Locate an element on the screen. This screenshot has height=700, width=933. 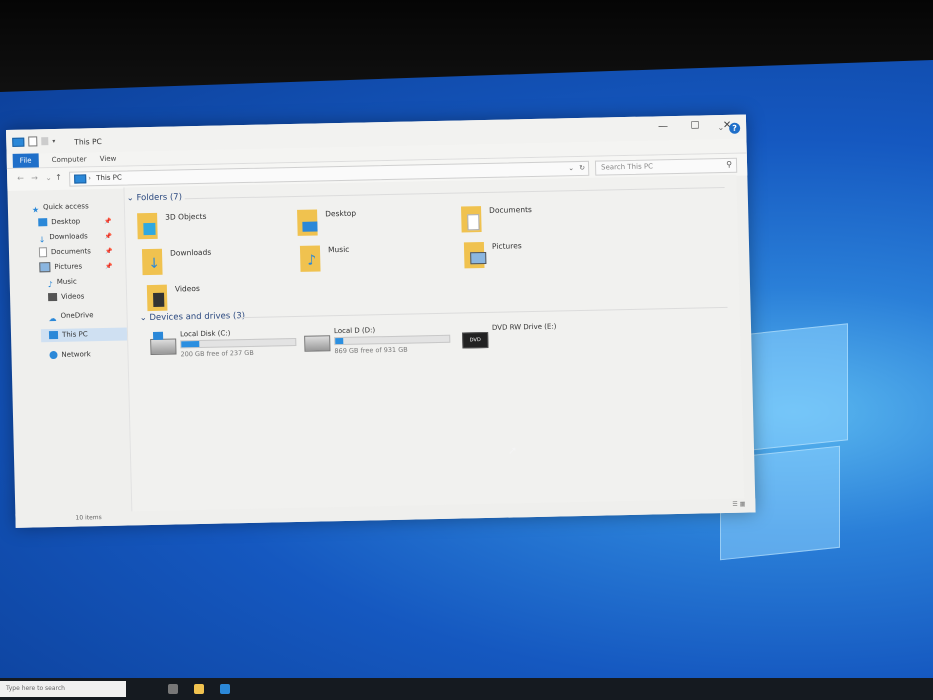
folder-videos: Videos is located at coordinates (222, 297).